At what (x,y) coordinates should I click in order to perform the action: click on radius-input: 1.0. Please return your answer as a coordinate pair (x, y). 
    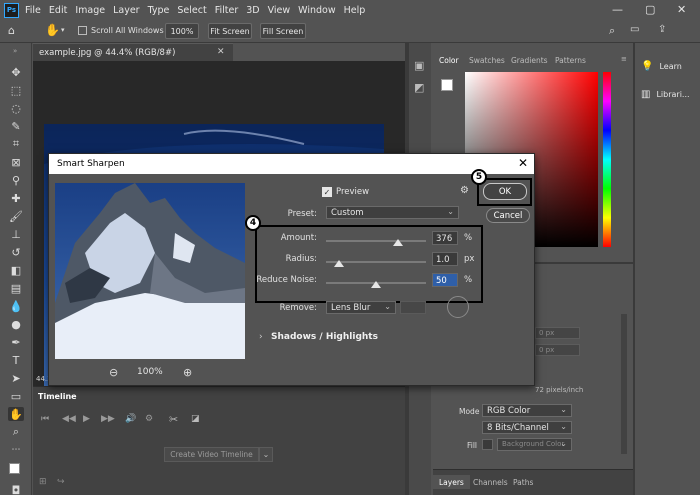
    Looking at the image, I should click on (445, 259).